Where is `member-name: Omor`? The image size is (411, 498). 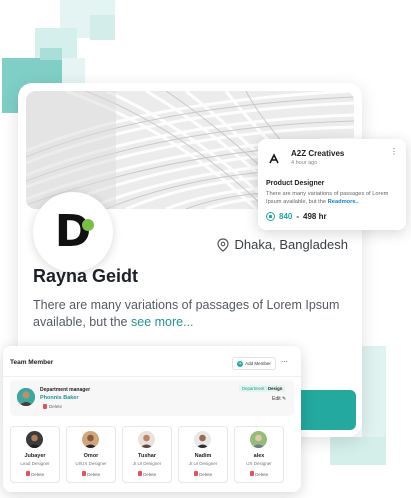
member-name: Omor is located at coordinates (91, 456).